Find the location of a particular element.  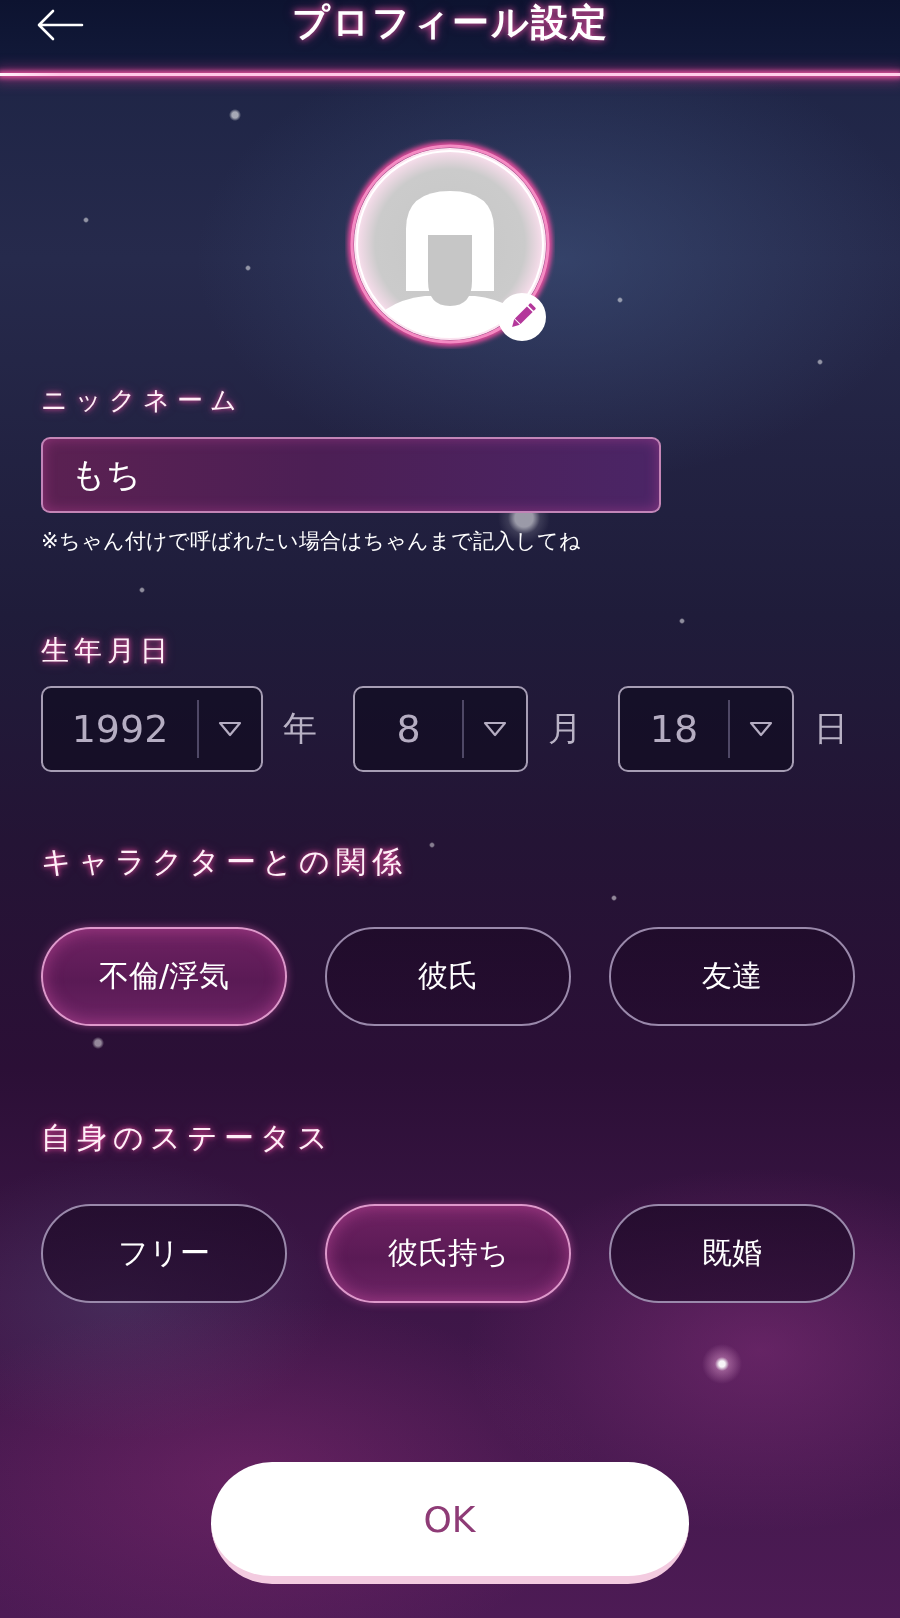

relationship-option-button: 友達 is located at coordinates (732, 976).